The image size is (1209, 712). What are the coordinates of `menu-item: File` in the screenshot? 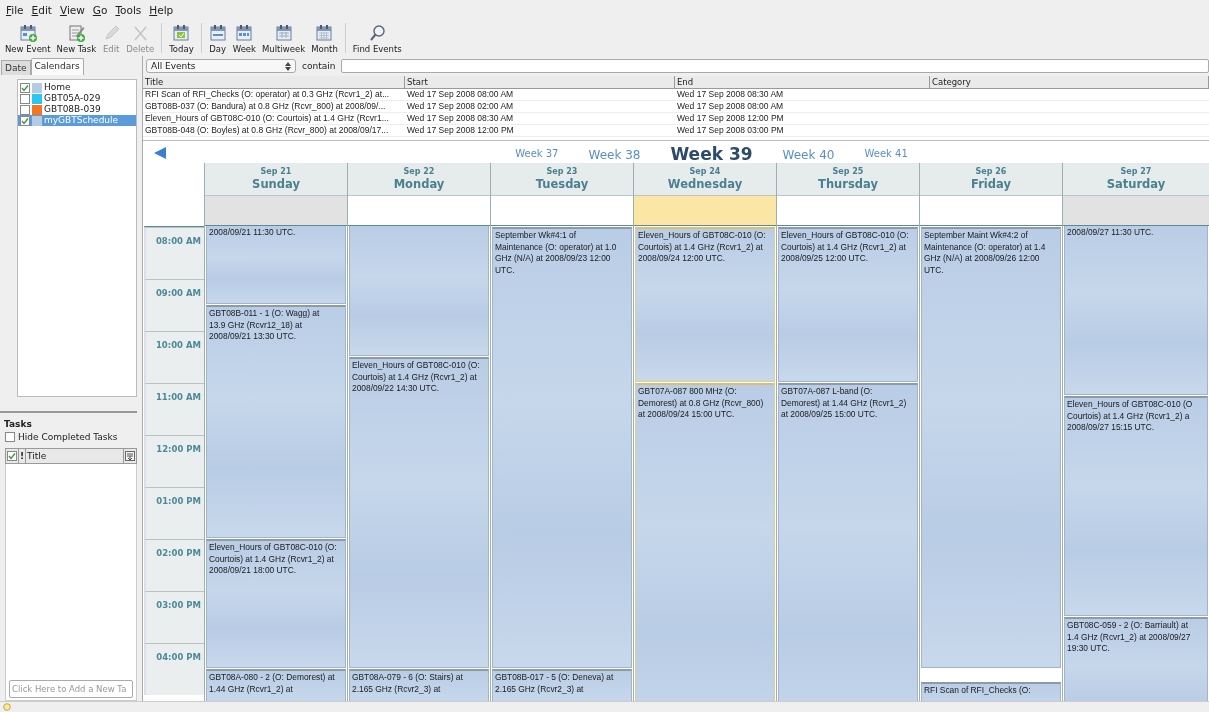 It's located at (15, 10).